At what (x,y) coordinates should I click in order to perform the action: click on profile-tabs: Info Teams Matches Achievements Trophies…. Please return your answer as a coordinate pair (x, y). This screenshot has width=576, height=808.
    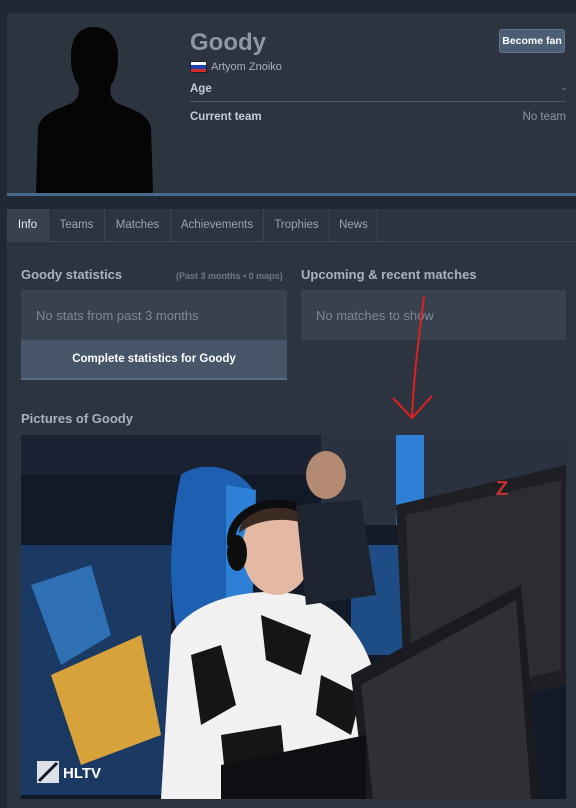
    Looking at the image, I should click on (291, 225).